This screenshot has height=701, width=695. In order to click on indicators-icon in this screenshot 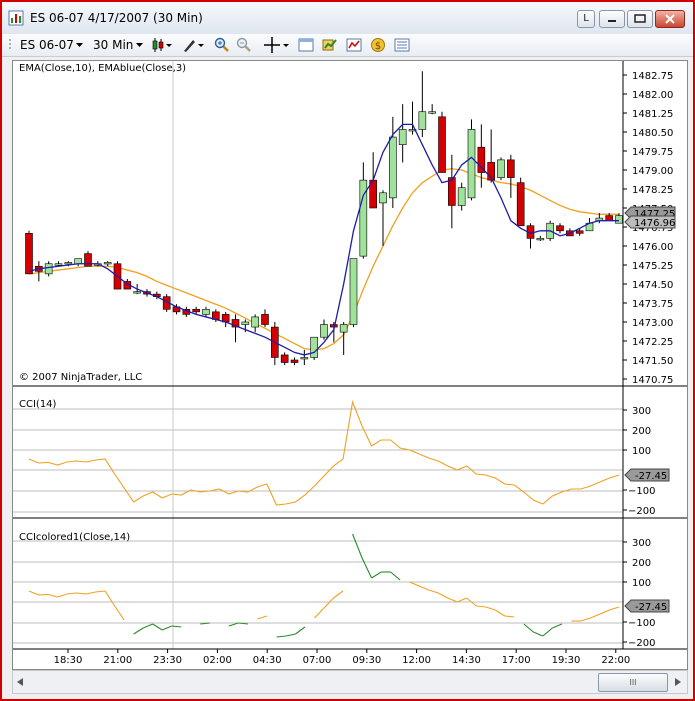, I will do `click(354, 45)`.